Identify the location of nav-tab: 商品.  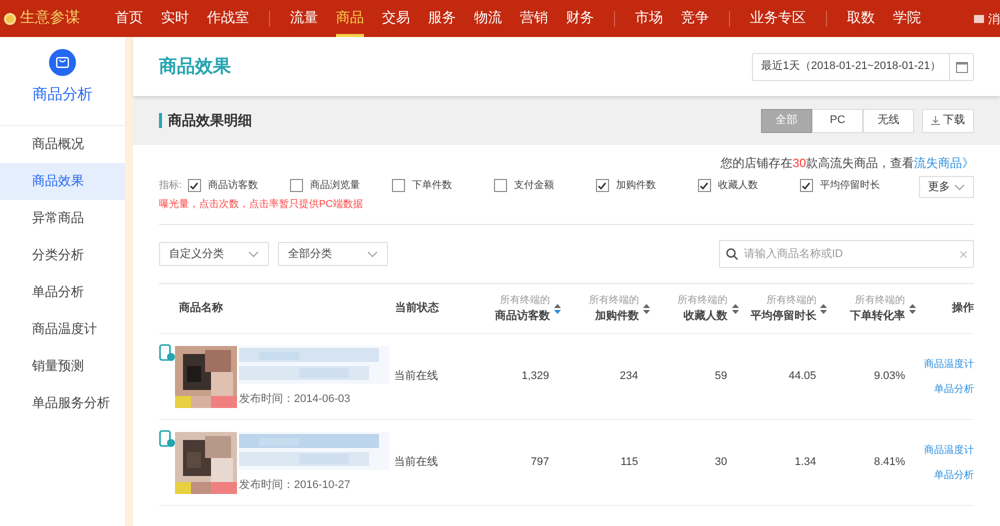
(350, 18).